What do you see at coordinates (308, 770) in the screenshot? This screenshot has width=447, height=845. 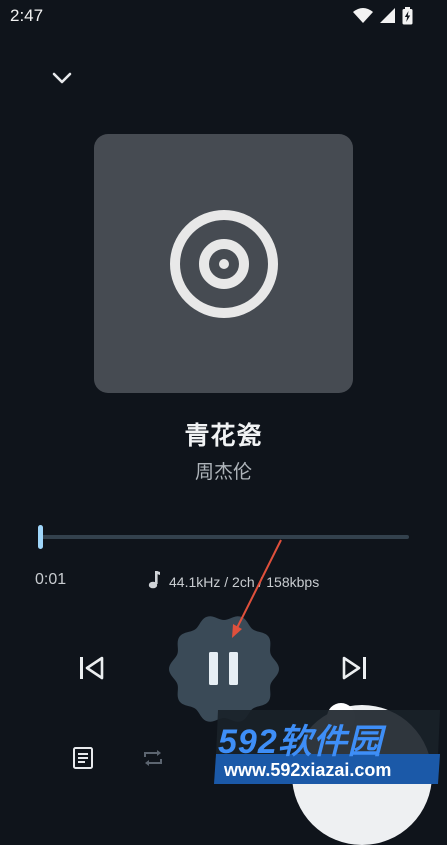 I see `watermark-url: www.592xiazai.com` at bounding box center [308, 770].